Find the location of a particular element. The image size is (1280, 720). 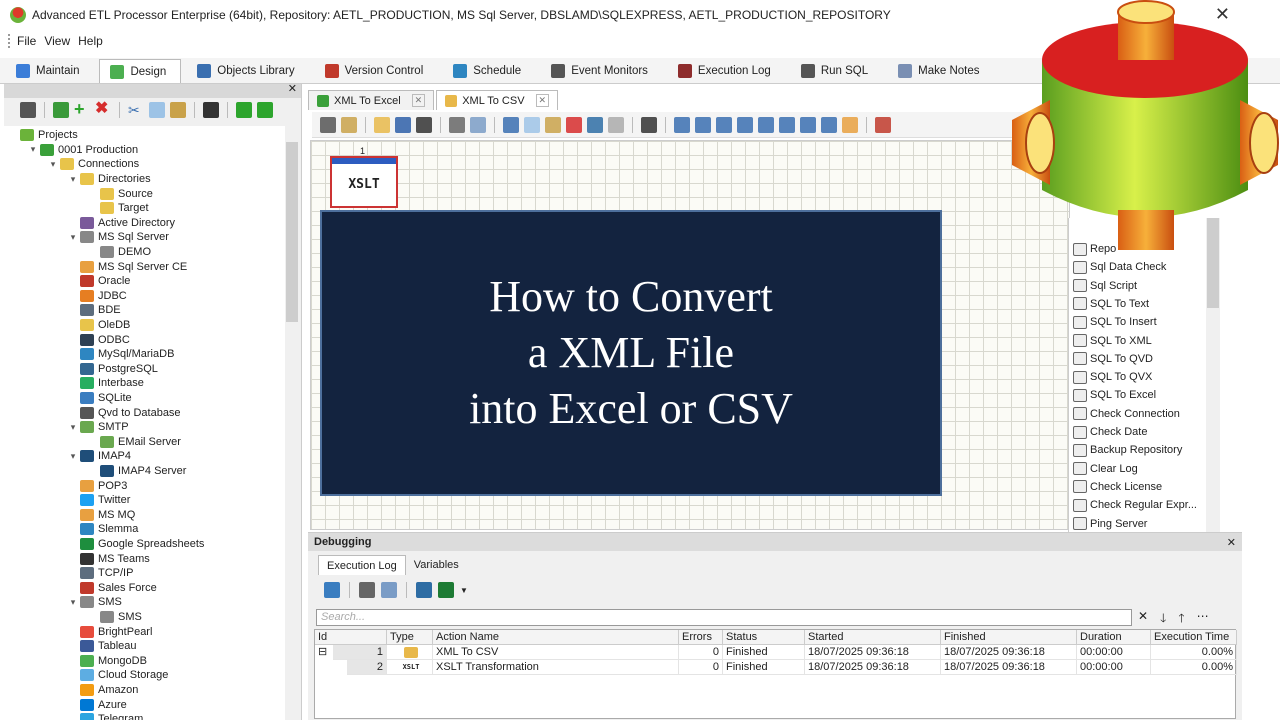

open-icon is located at coordinates (382, 124).